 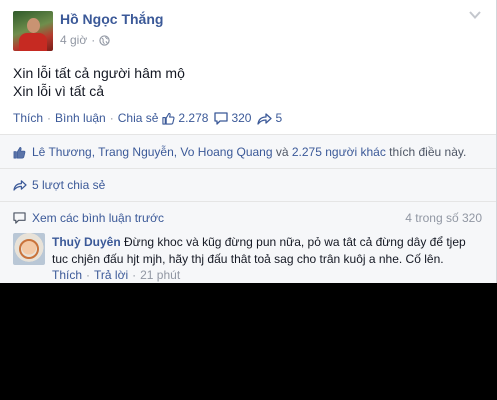 What do you see at coordinates (59, 91) in the screenshot?
I see `message-line: Xin lỗi vì tất cả` at bounding box center [59, 91].